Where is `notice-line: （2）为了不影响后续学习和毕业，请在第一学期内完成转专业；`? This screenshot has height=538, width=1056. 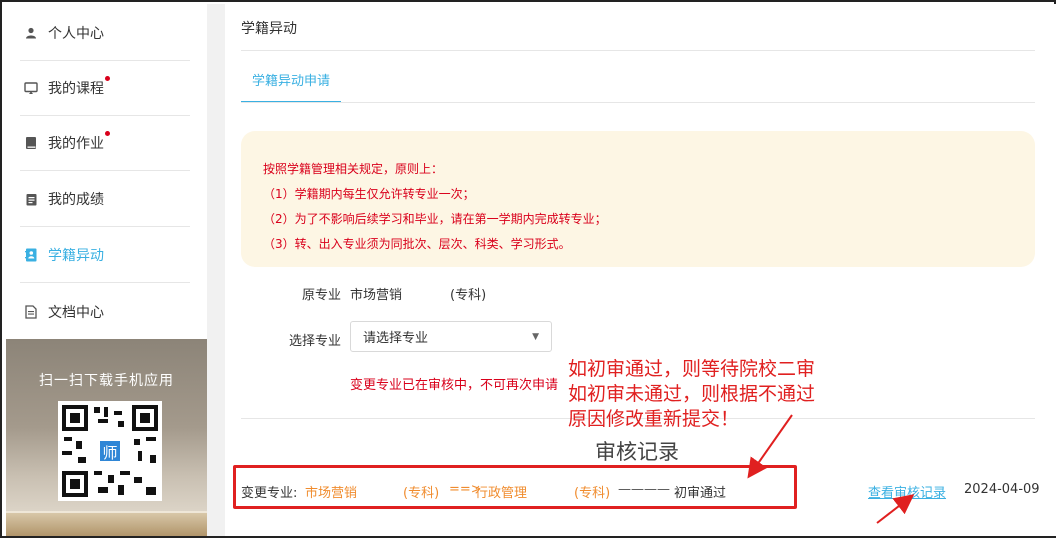
notice-line: （2）为了不影响后续学习和毕业，请在第一学期内完成转专业； is located at coordinates (435, 219).